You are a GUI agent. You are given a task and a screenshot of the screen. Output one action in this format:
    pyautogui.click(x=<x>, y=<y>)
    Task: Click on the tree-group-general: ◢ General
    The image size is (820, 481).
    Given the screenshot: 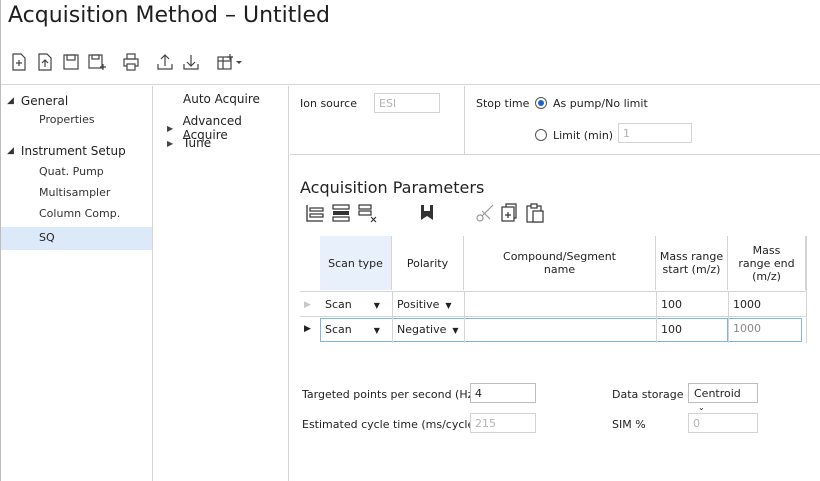 What is the action you would take?
    pyautogui.click(x=37, y=101)
    